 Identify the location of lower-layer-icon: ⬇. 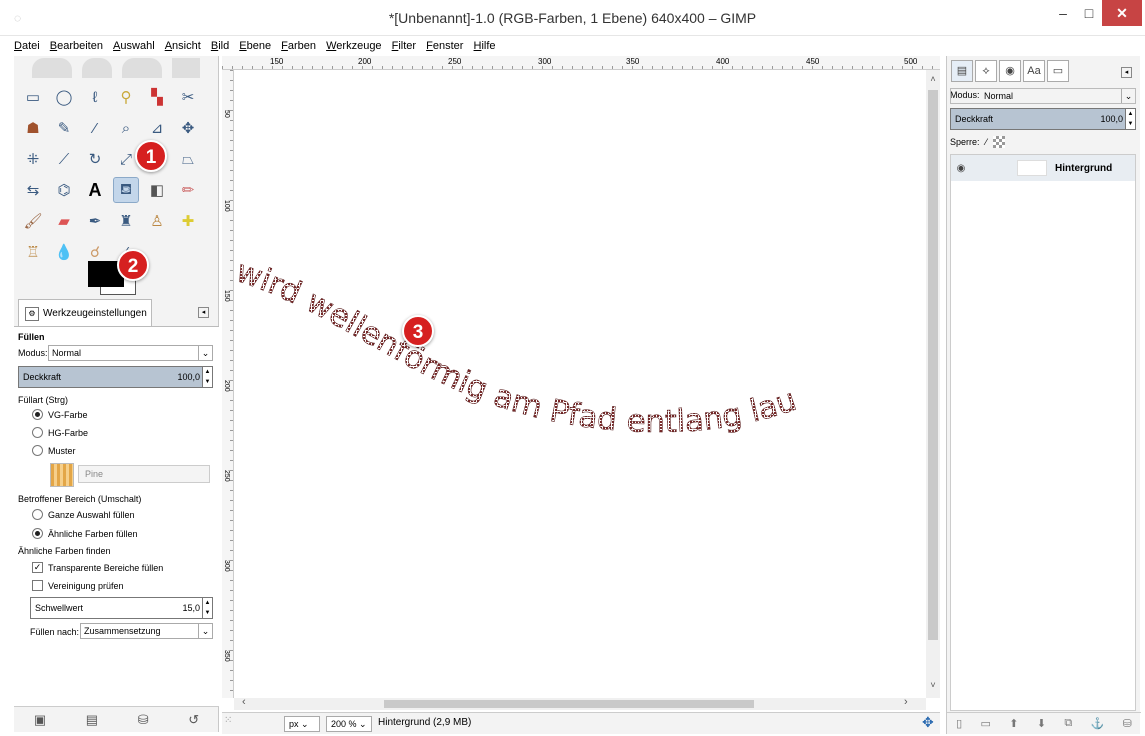
(1041, 723).